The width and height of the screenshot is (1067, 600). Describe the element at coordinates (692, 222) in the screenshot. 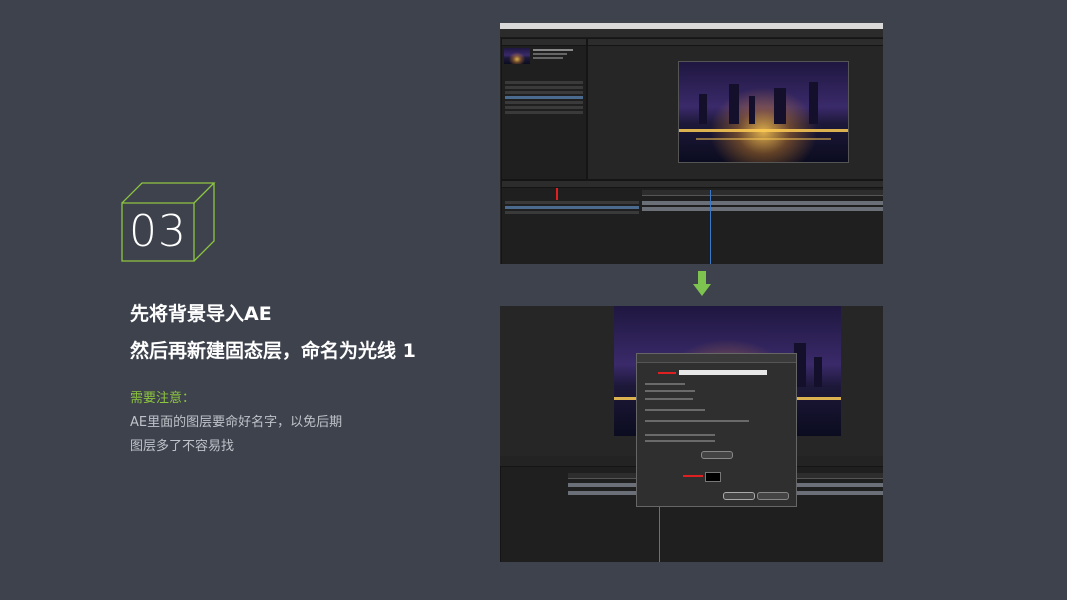

I see `ae-timeline-panel` at that location.